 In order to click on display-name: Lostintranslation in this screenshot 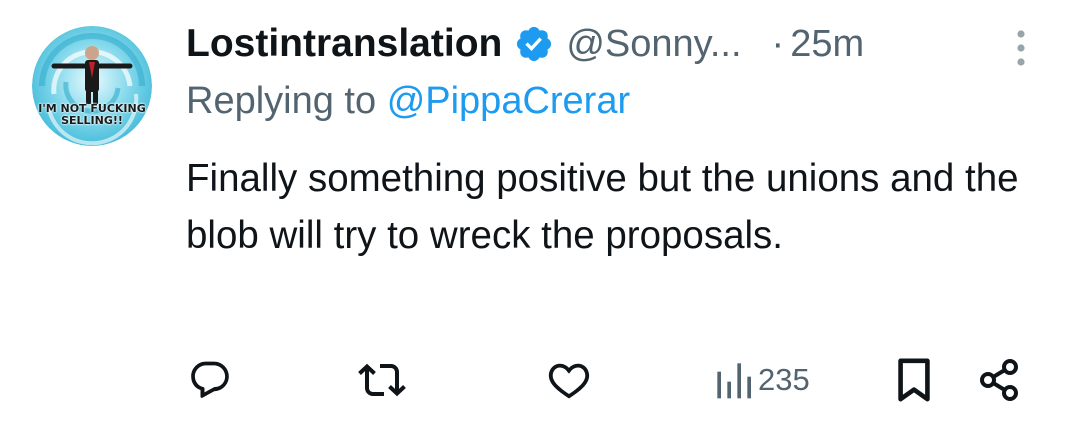, I will do `click(344, 44)`.